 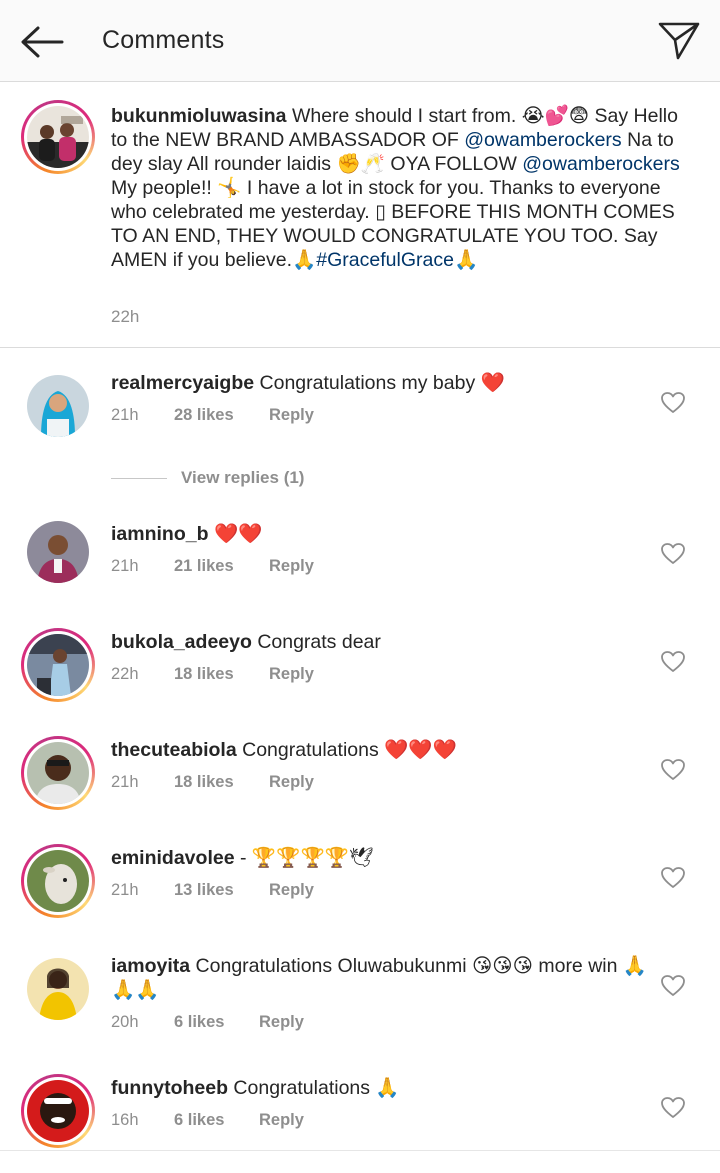 What do you see at coordinates (150, 966) in the screenshot?
I see `comment-username: iamoyita` at bounding box center [150, 966].